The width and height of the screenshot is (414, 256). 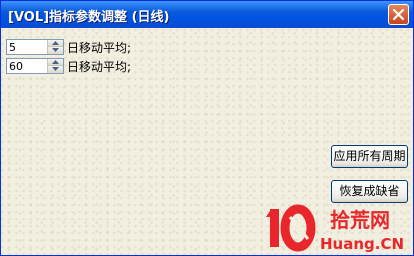 I want to click on close-button, so click(x=398, y=14).